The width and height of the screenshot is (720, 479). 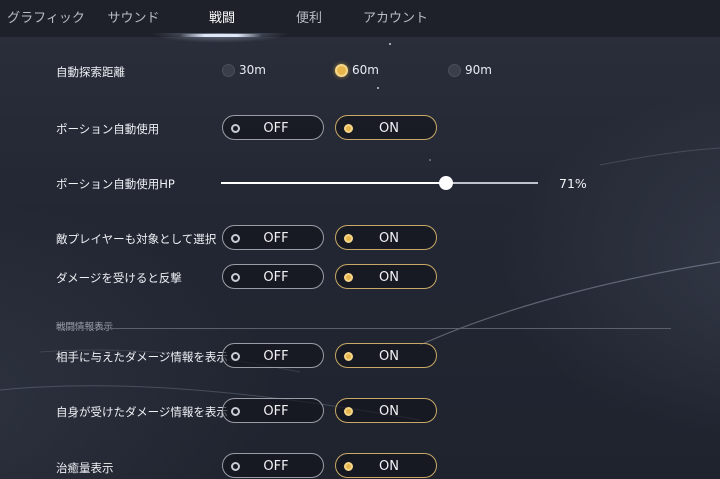 I want to click on potion-auto-use-on-button: ON, so click(x=386, y=127).